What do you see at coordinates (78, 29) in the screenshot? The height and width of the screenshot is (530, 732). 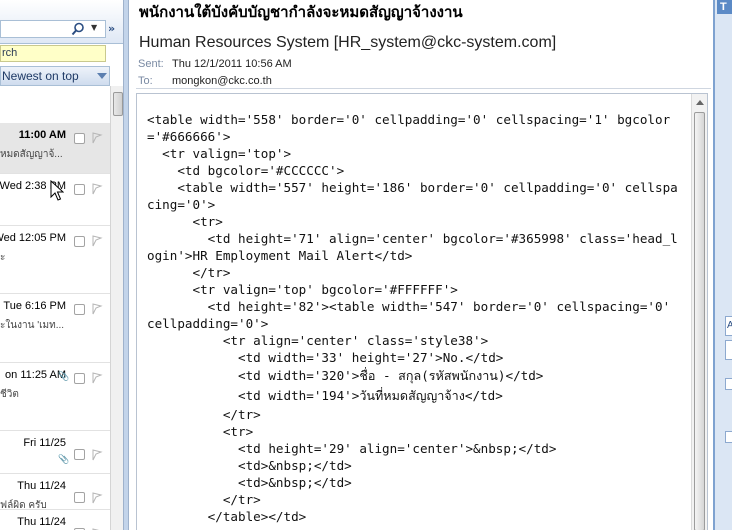 I see `search-icon` at bounding box center [78, 29].